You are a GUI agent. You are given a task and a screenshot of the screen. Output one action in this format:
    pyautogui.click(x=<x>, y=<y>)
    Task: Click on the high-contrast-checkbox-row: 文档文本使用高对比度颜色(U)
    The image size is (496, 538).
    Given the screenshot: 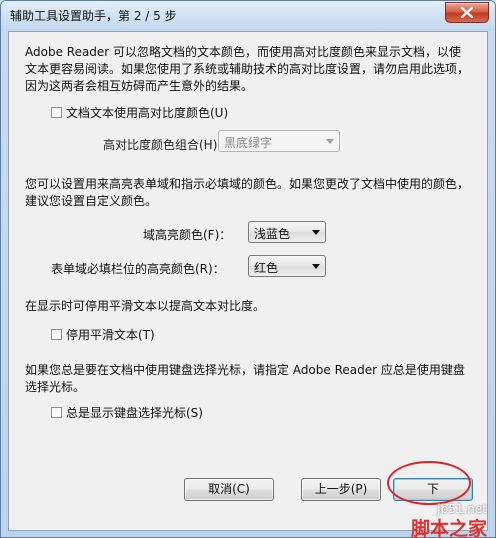 What is the action you would take?
    pyautogui.click(x=139, y=112)
    